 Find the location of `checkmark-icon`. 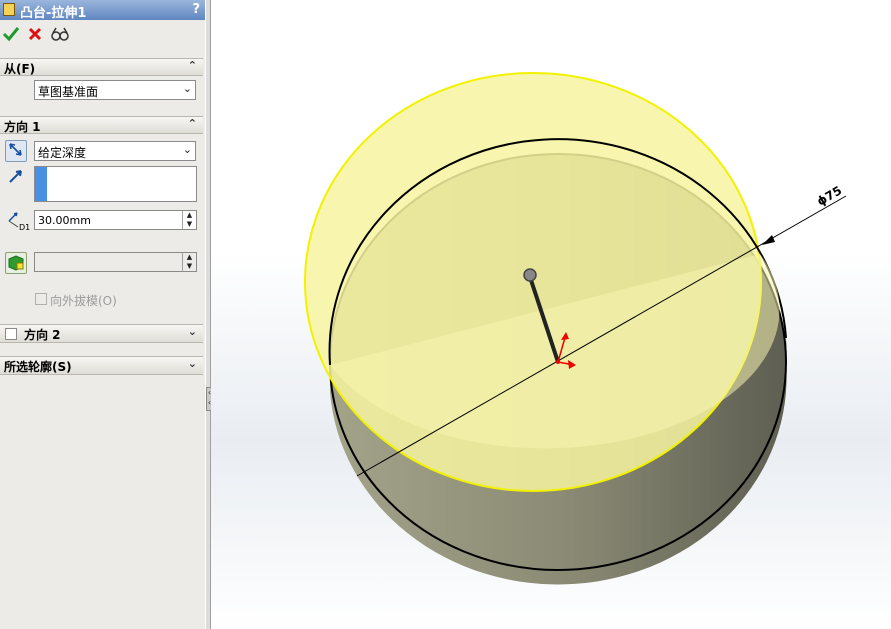

checkmark-icon is located at coordinates (11, 34).